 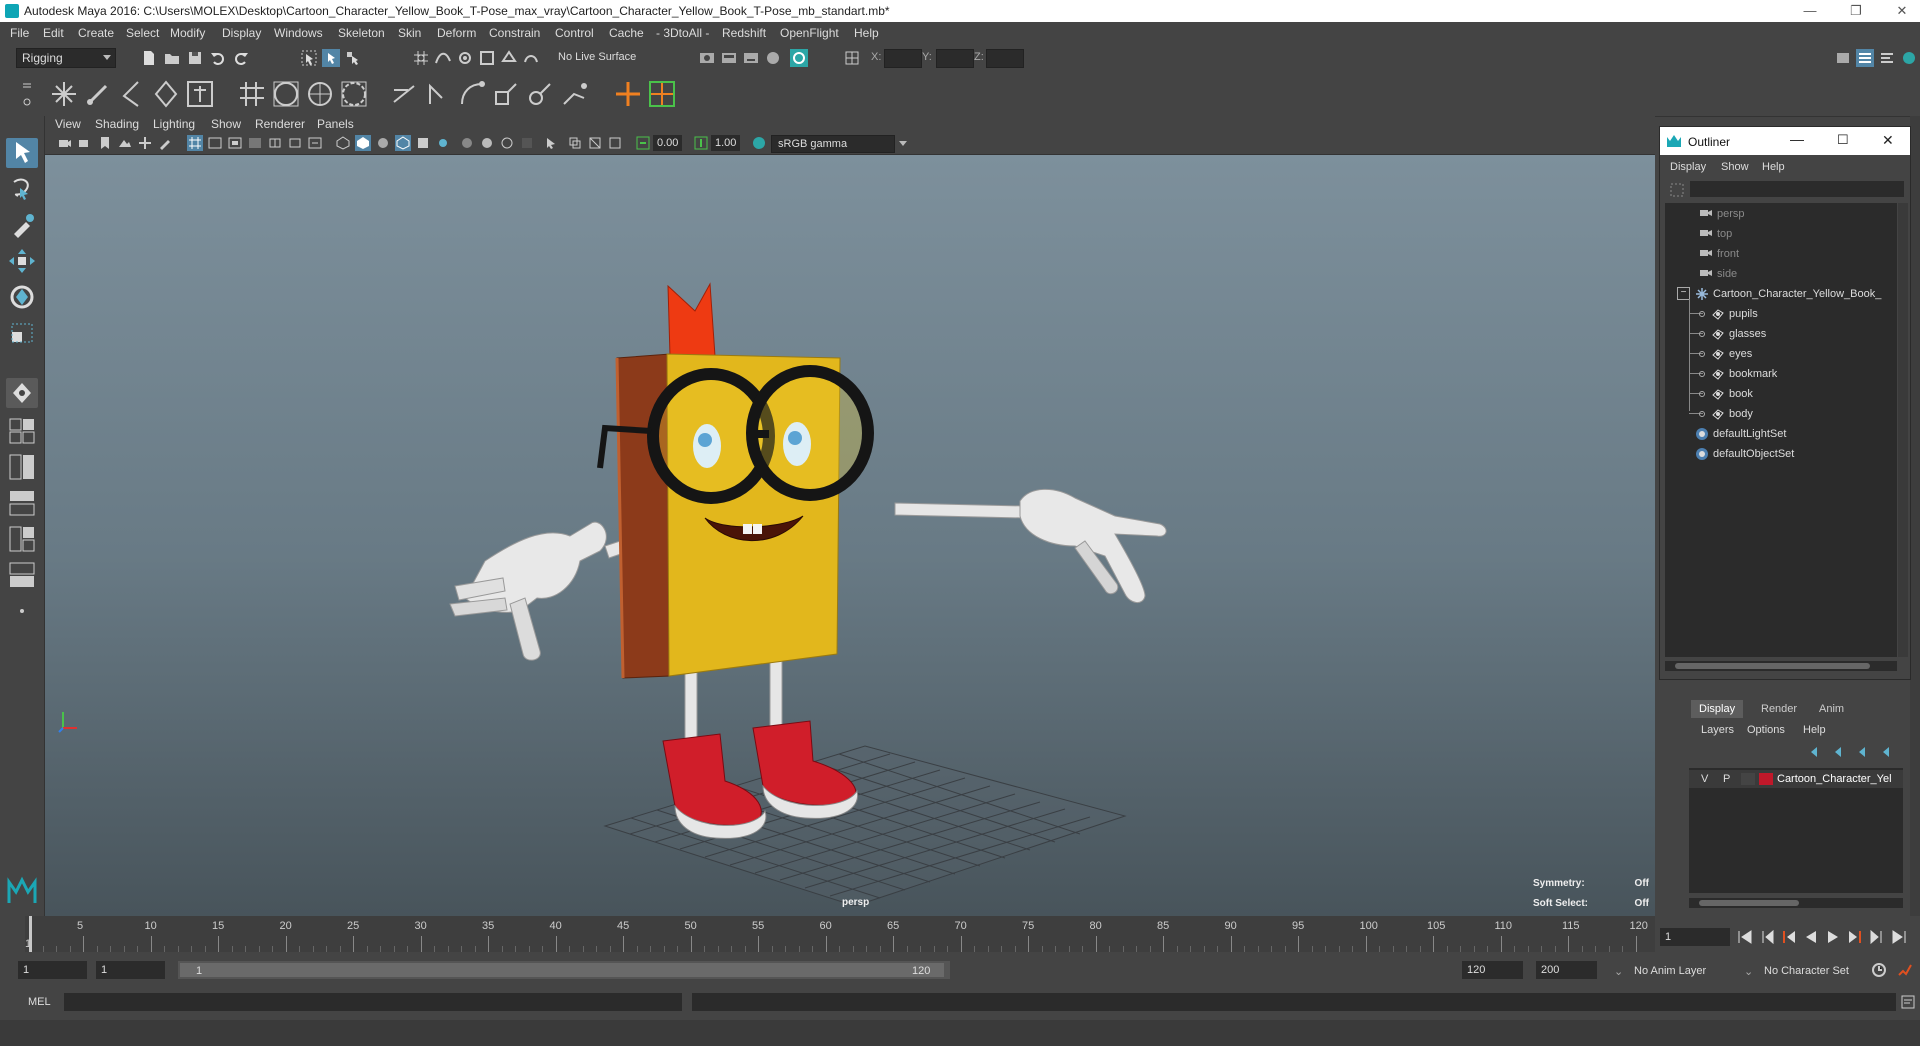 I want to click on grease-pencil-icon, so click(x=165, y=143).